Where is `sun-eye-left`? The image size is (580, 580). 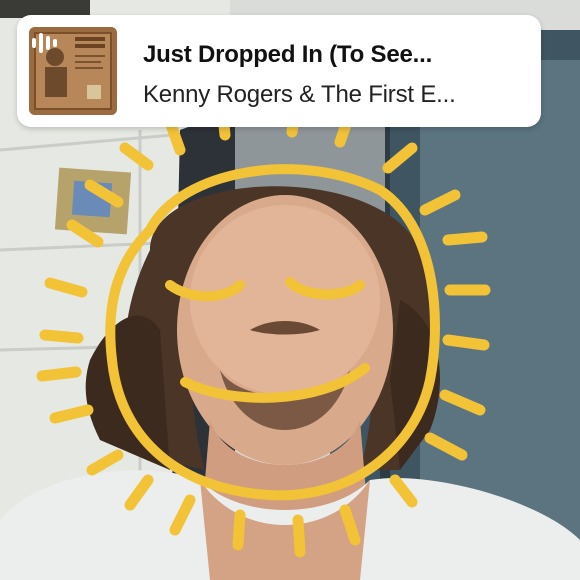
sun-eye-left is located at coordinates (205, 291).